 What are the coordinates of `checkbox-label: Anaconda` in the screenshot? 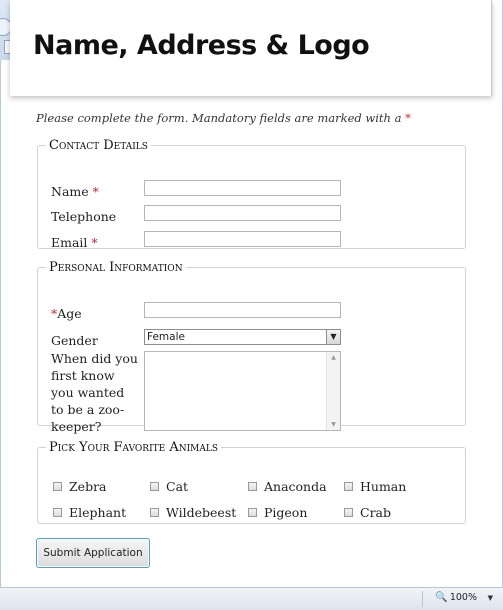 It's located at (295, 486).